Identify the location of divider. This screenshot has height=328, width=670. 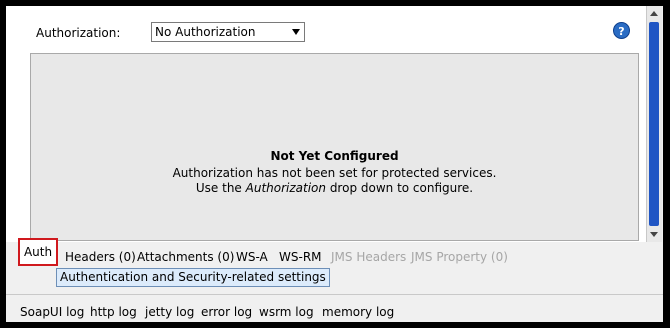
(334, 294).